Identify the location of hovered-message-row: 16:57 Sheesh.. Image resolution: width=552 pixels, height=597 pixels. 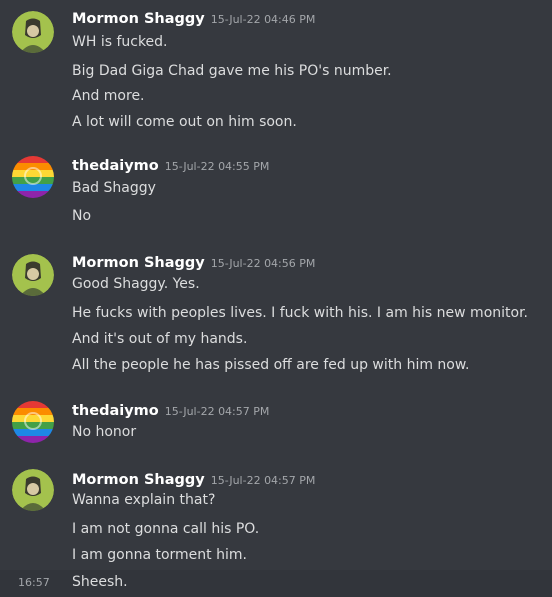
(276, 583).